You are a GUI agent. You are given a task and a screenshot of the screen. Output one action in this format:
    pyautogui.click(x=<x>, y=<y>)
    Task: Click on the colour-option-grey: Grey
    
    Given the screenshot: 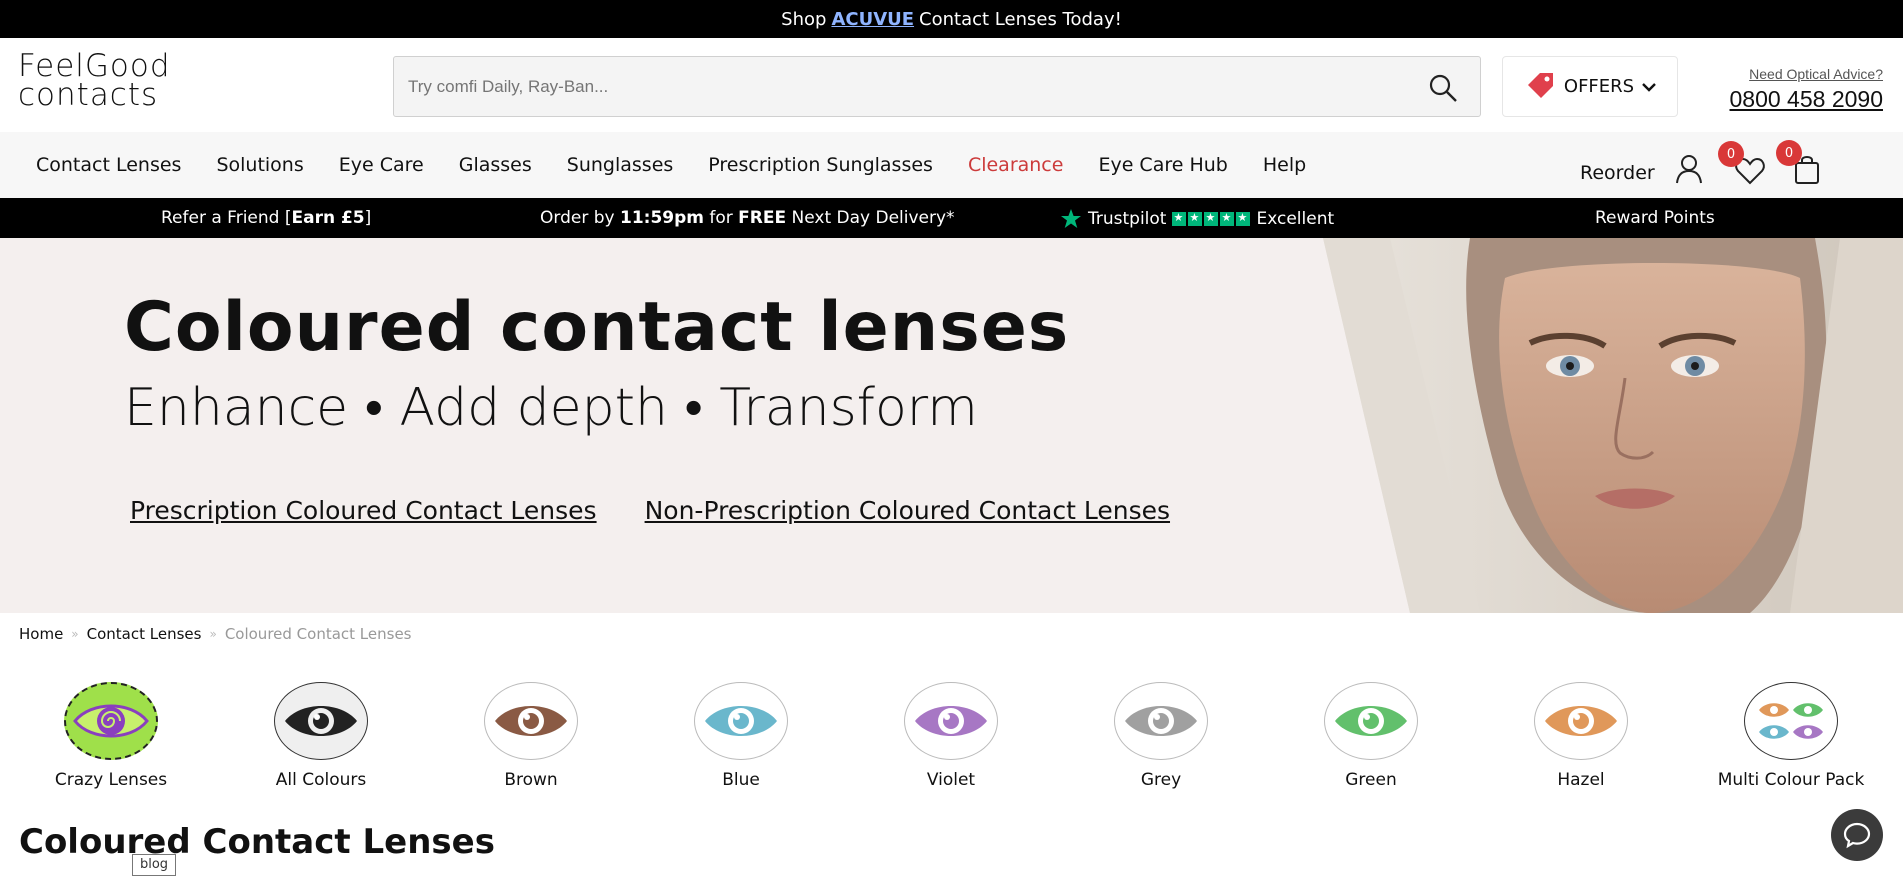 What is the action you would take?
    pyautogui.click(x=1161, y=736)
    